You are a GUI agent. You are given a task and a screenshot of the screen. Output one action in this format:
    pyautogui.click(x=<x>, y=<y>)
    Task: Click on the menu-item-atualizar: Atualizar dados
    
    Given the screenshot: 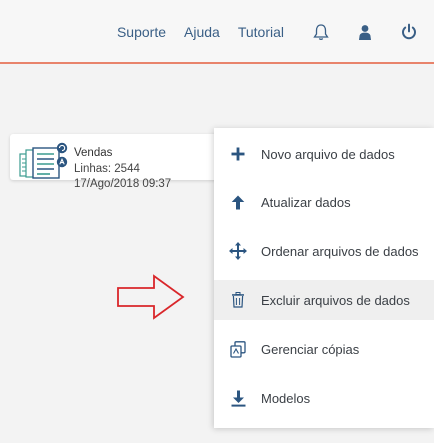 What is the action you would take?
    pyautogui.click(x=324, y=202)
    